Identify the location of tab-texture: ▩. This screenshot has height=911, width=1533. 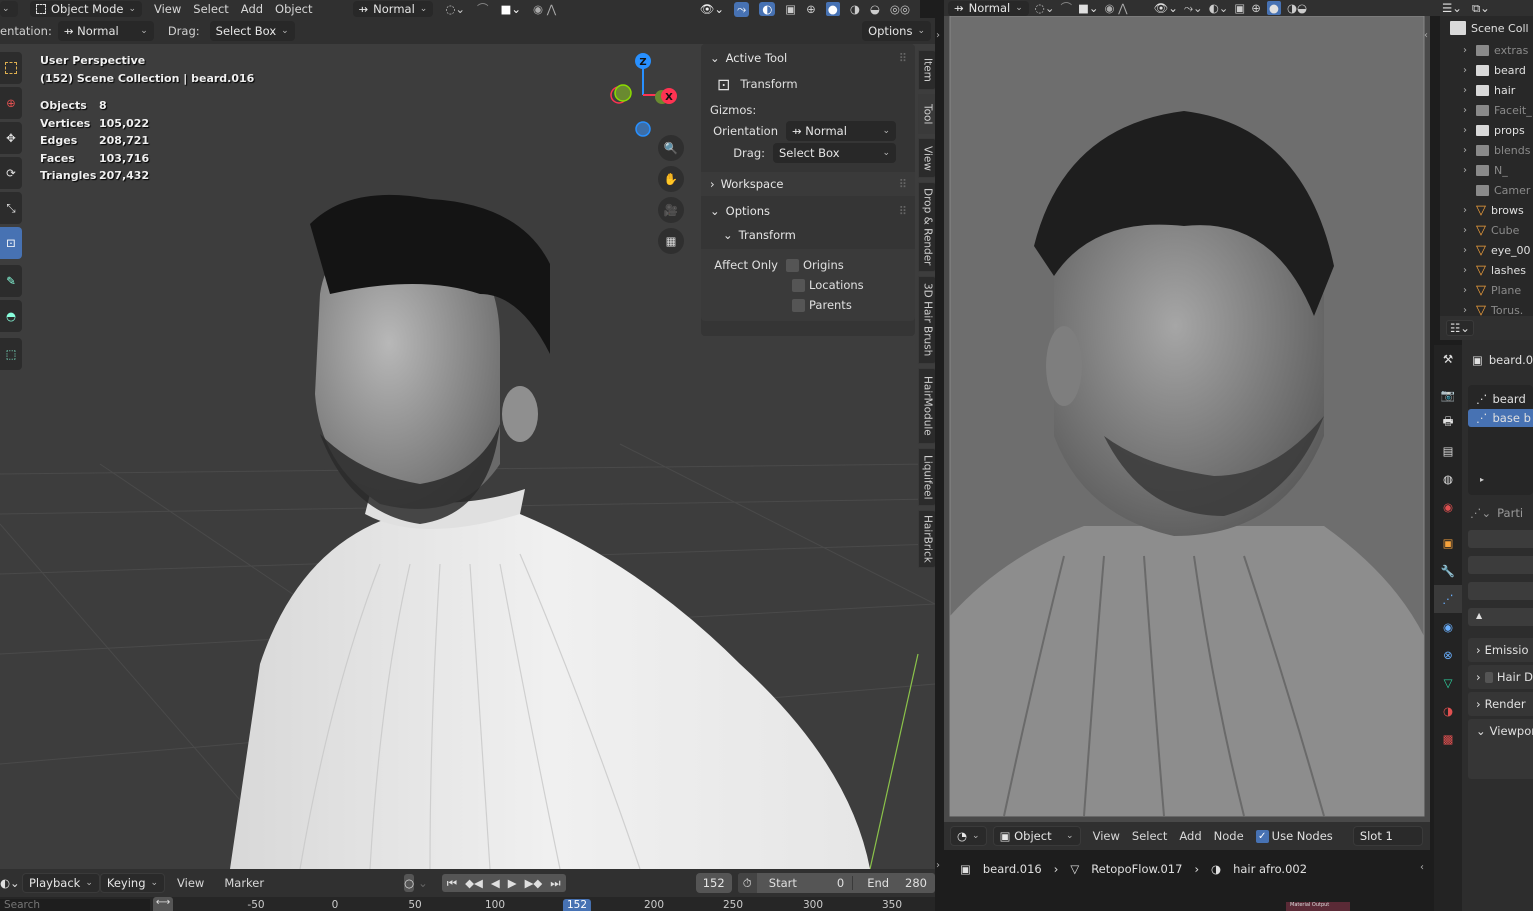
(1448, 739).